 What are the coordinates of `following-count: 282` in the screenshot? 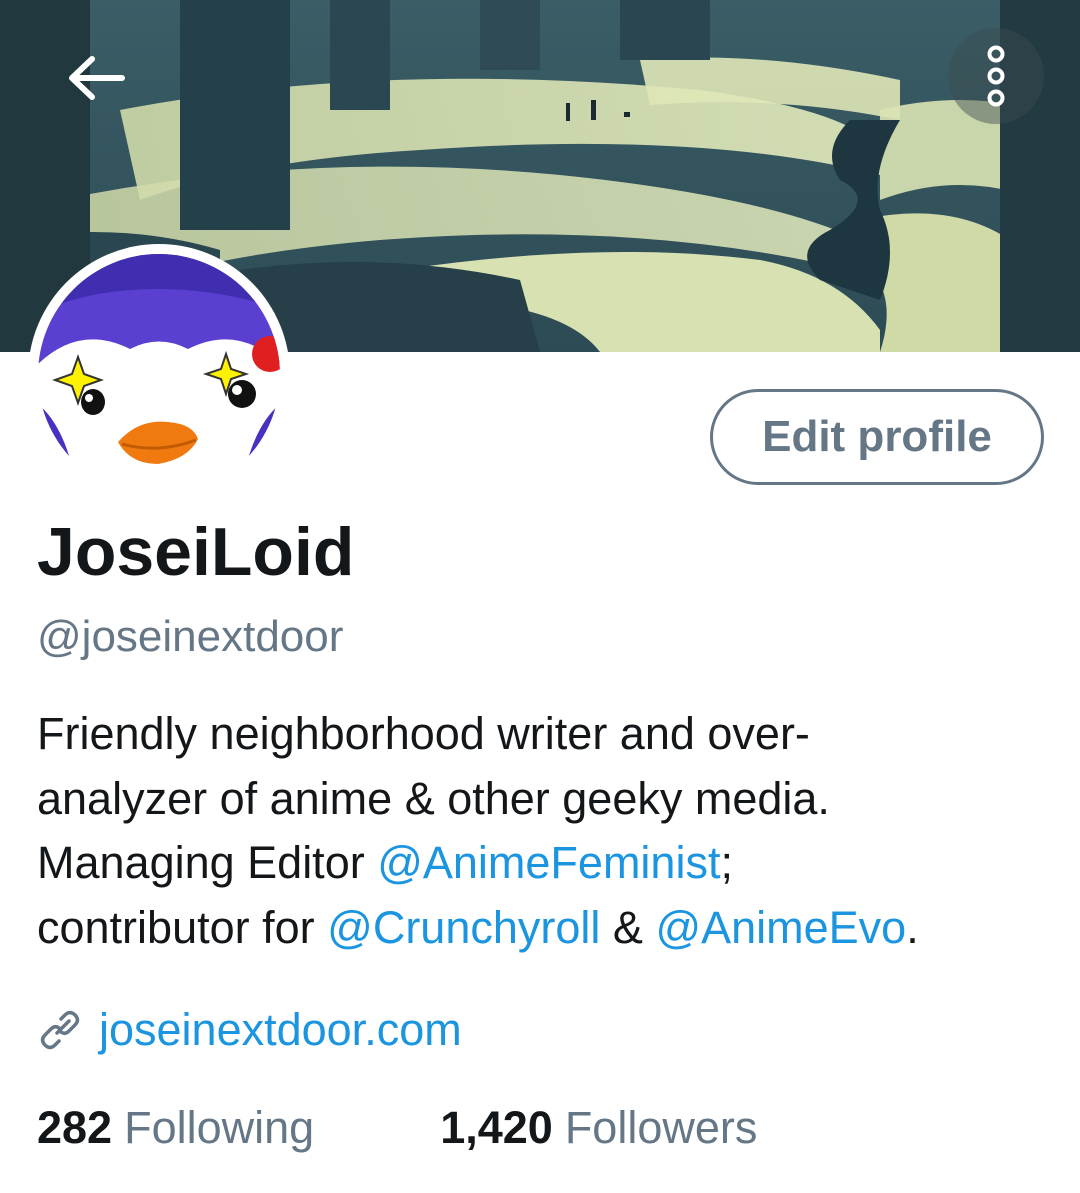 It's located at (75, 1127).